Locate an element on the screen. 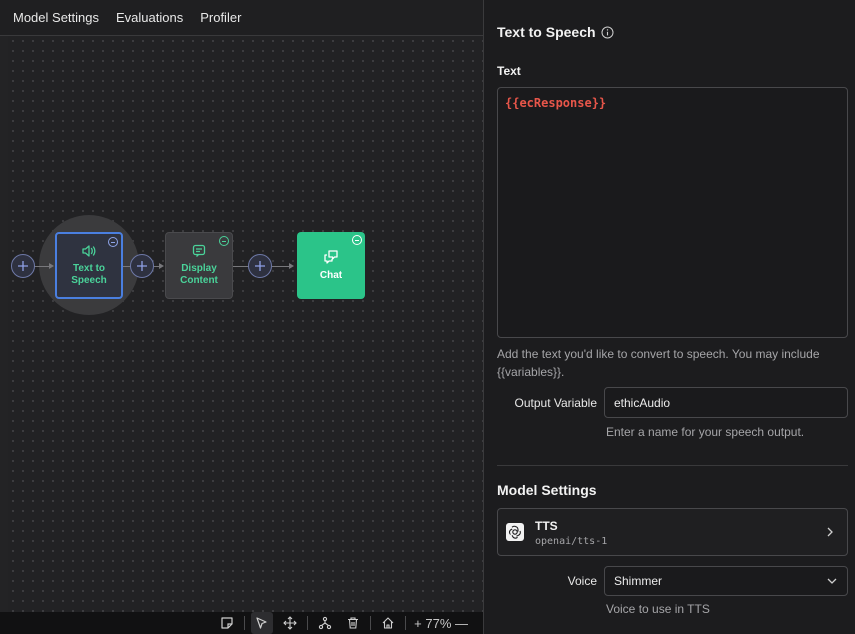 This screenshot has width=855, height=634. zoom-controls: + 77% — is located at coordinates (441, 623).